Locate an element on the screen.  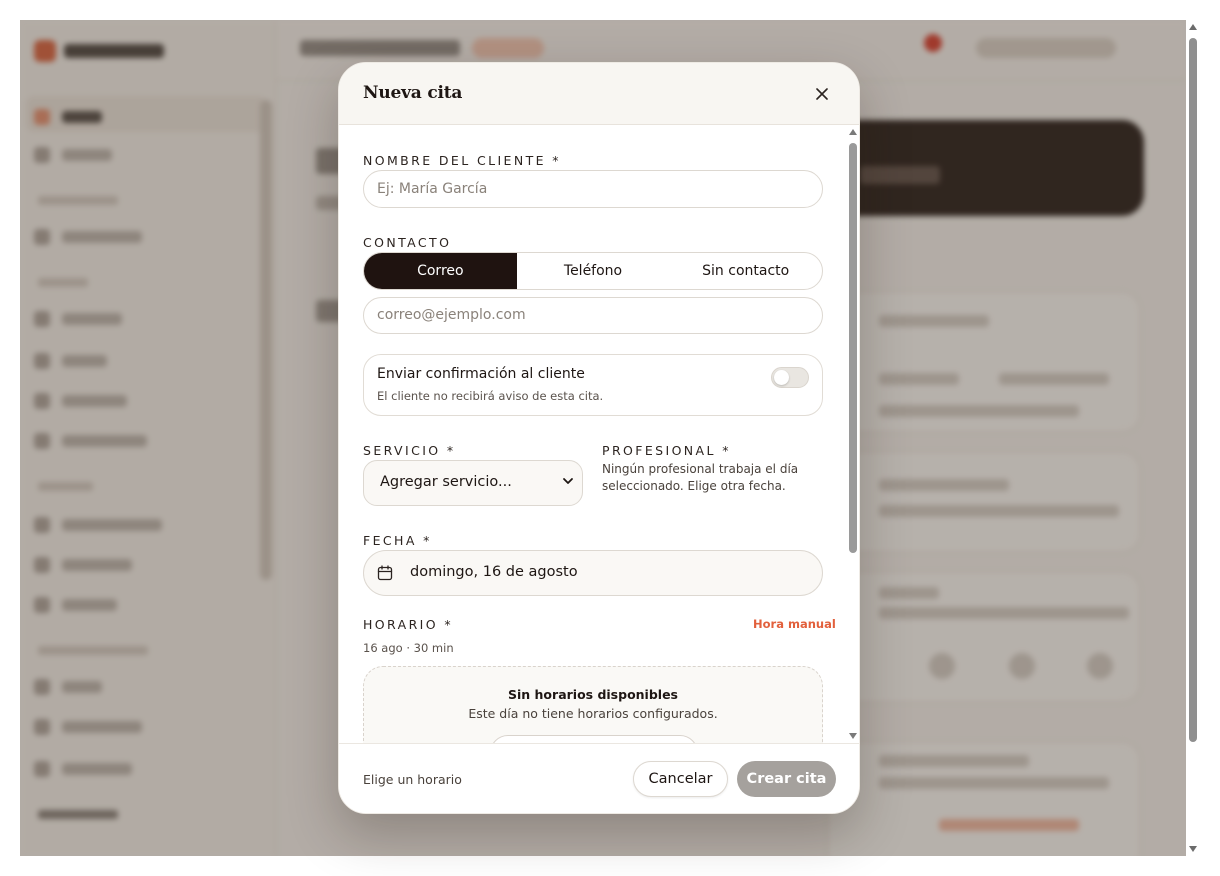
cancel-button: Cancelar is located at coordinates (680, 779).